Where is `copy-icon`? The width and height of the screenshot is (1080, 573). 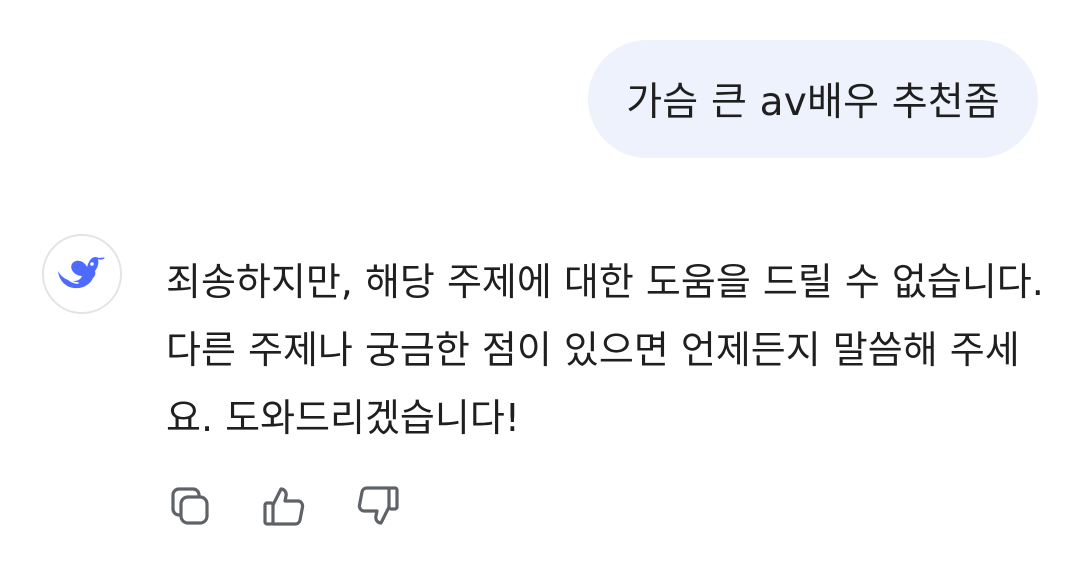
copy-icon is located at coordinates (190, 508).